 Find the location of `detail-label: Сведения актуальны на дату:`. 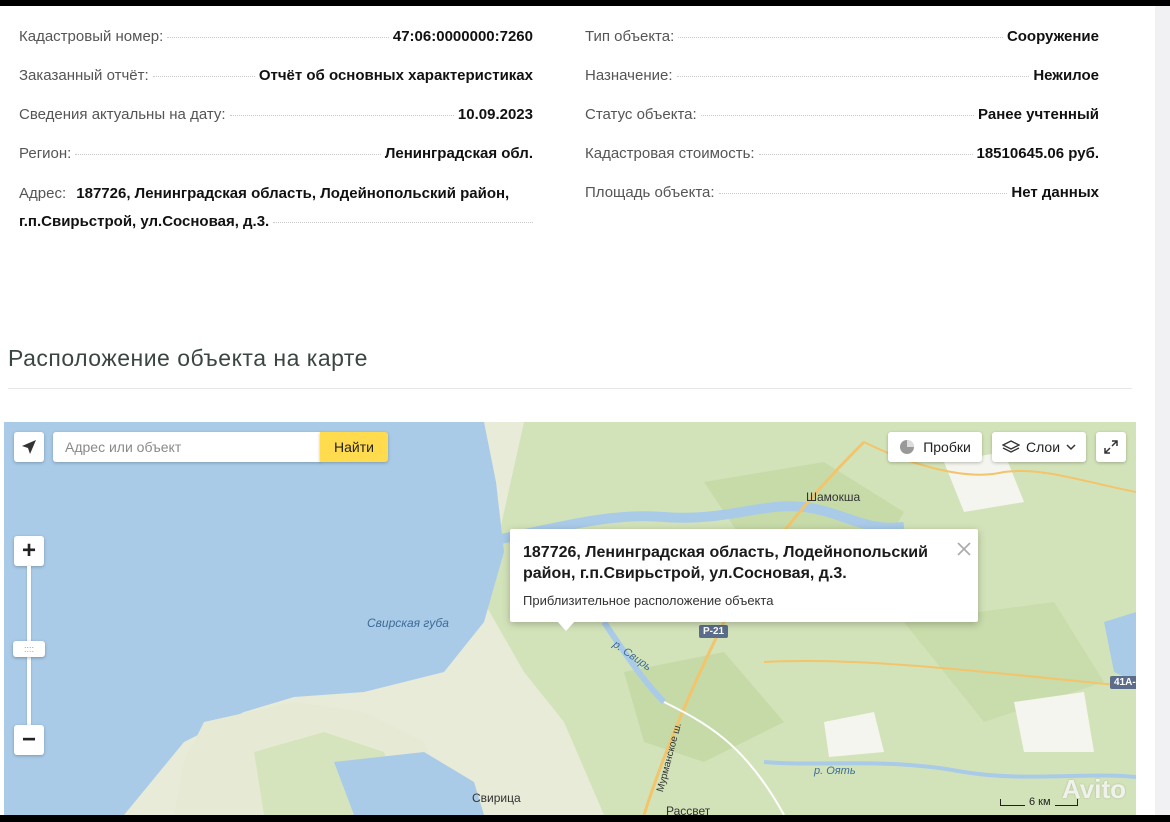

detail-label: Сведения актуальны на дату: is located at coordinates (122, 114).